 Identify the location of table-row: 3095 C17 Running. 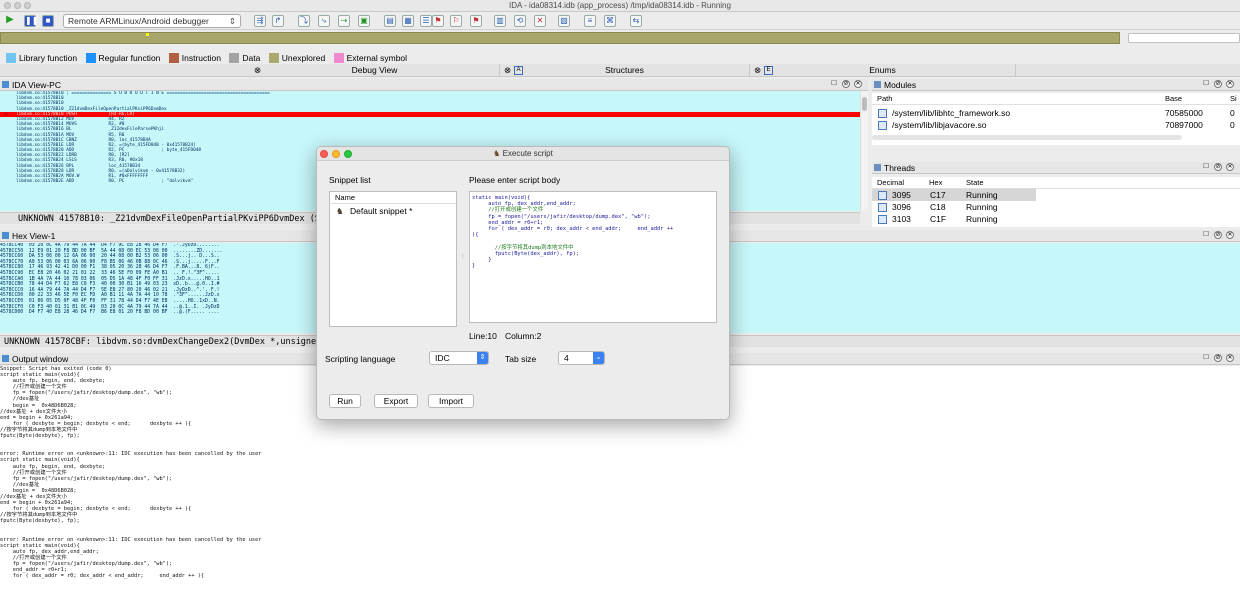
(954, 195).